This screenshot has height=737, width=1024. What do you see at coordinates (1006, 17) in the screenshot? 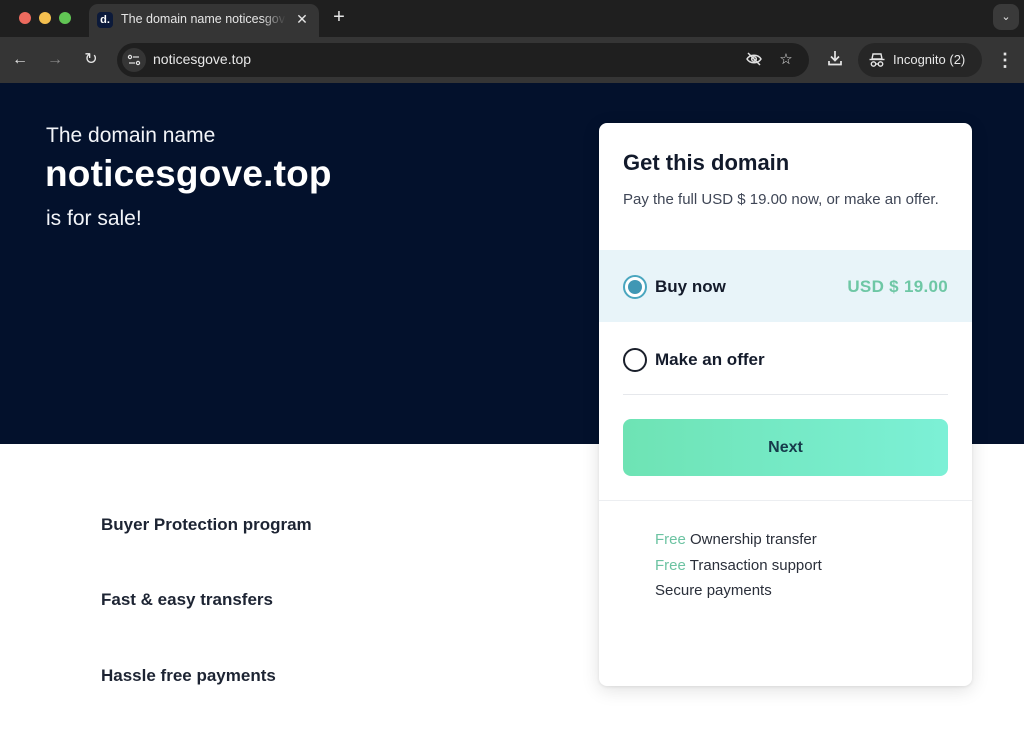
I see `tab-search-button: ⌄` at bounding box center [1006, 17].